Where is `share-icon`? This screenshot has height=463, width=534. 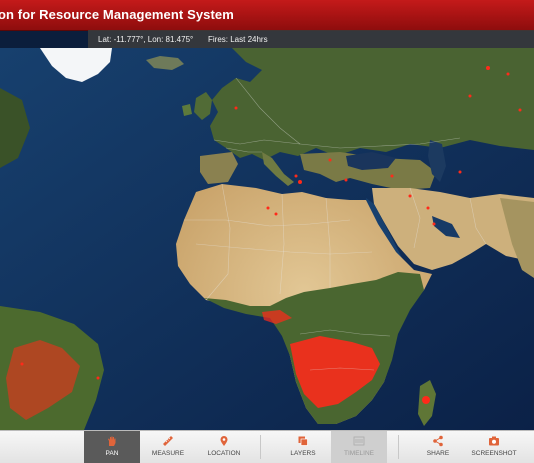
share-icon is located at coordinates (438, 441).